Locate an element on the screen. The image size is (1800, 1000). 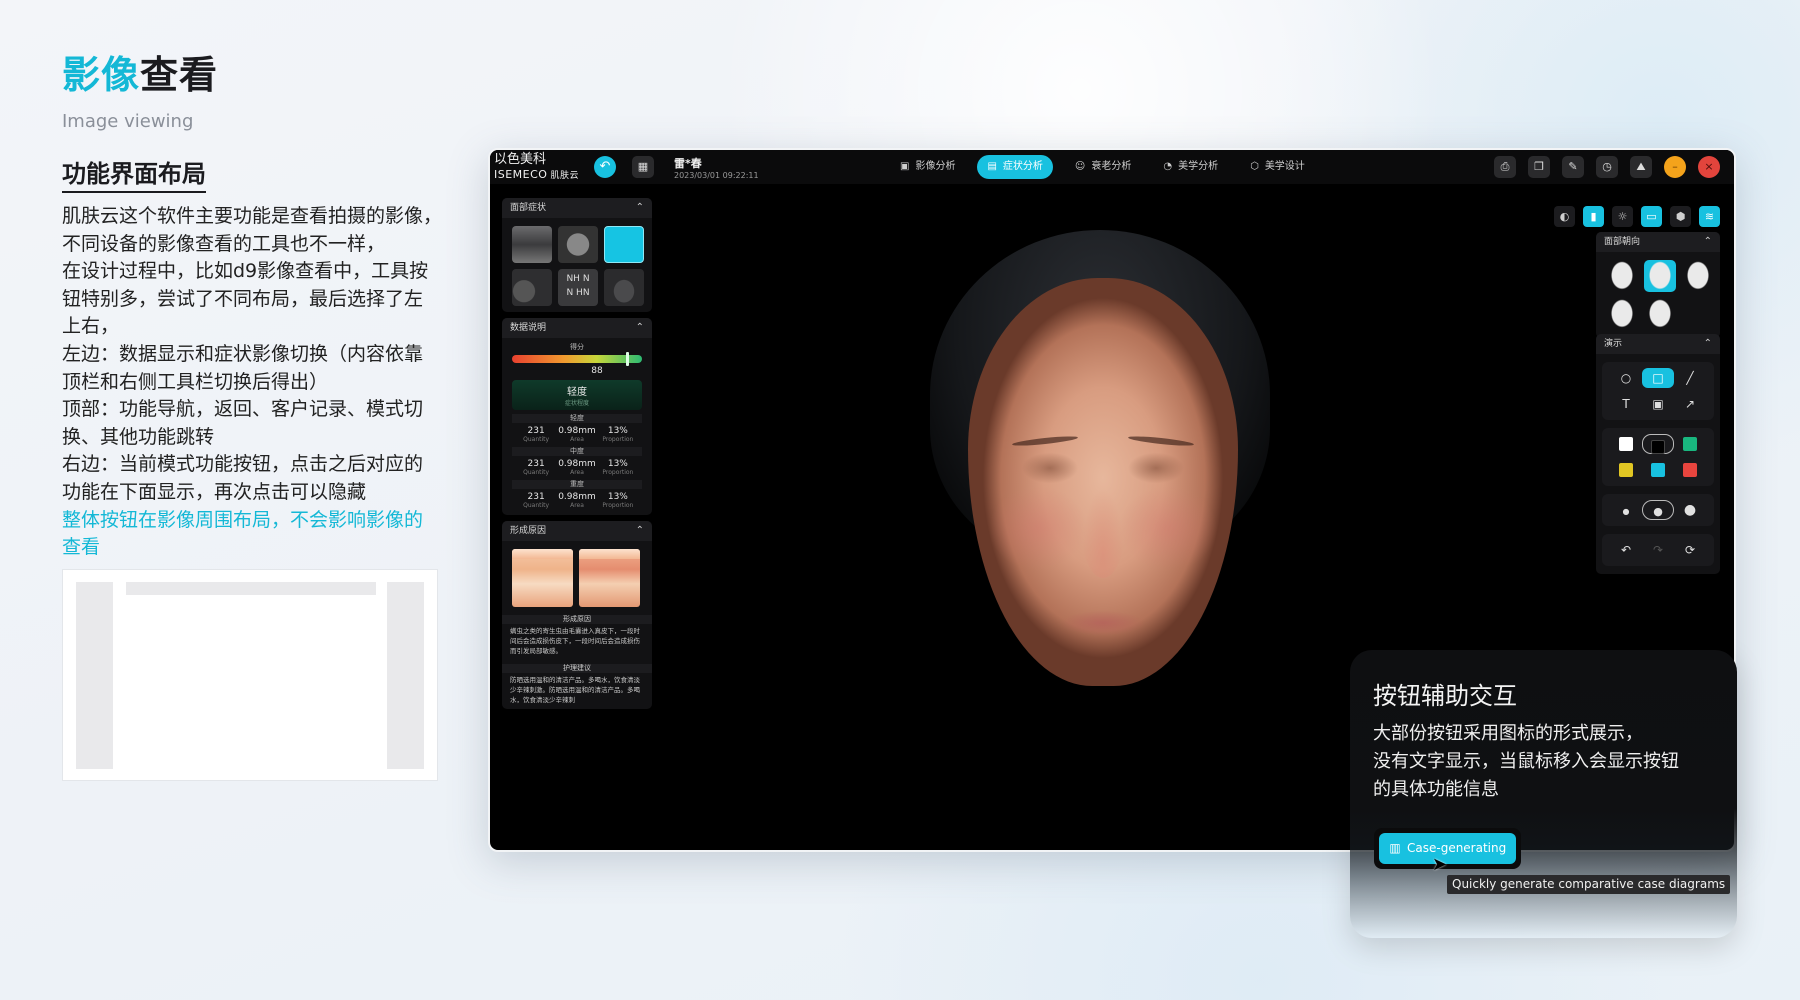
reset-button: ⟳ is located at coordinates (1690, 550).